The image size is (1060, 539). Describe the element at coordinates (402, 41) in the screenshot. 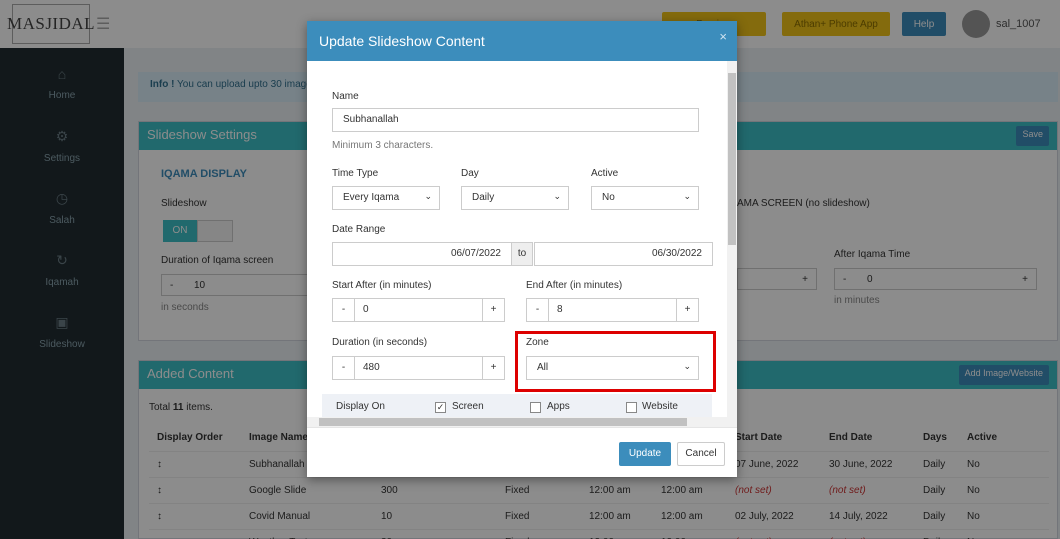

I see `modal-title: Update Slideshow Content` at that location.